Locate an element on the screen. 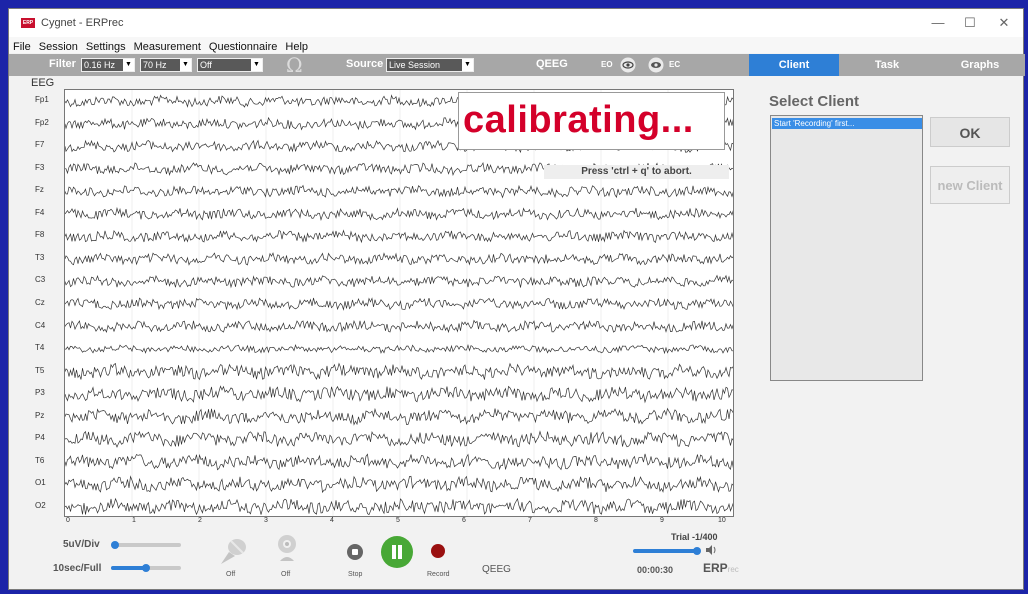 The height and width of the screenshot is (594, 1028). select-client-heading: Select Client is located at coordinates (814, 101).